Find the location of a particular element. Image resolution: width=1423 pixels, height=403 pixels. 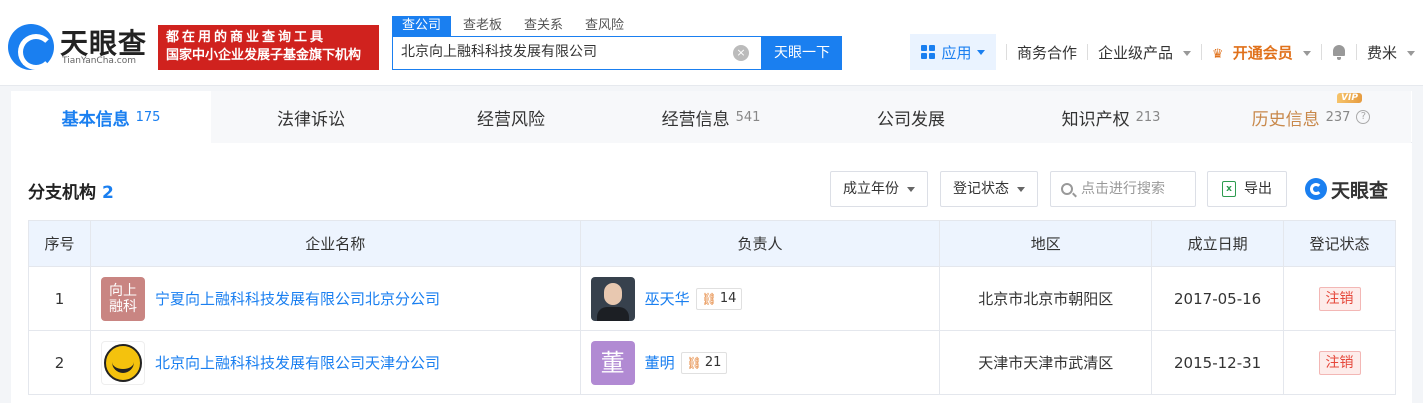

relations-count: 21 is located at coordinates (713, 362).